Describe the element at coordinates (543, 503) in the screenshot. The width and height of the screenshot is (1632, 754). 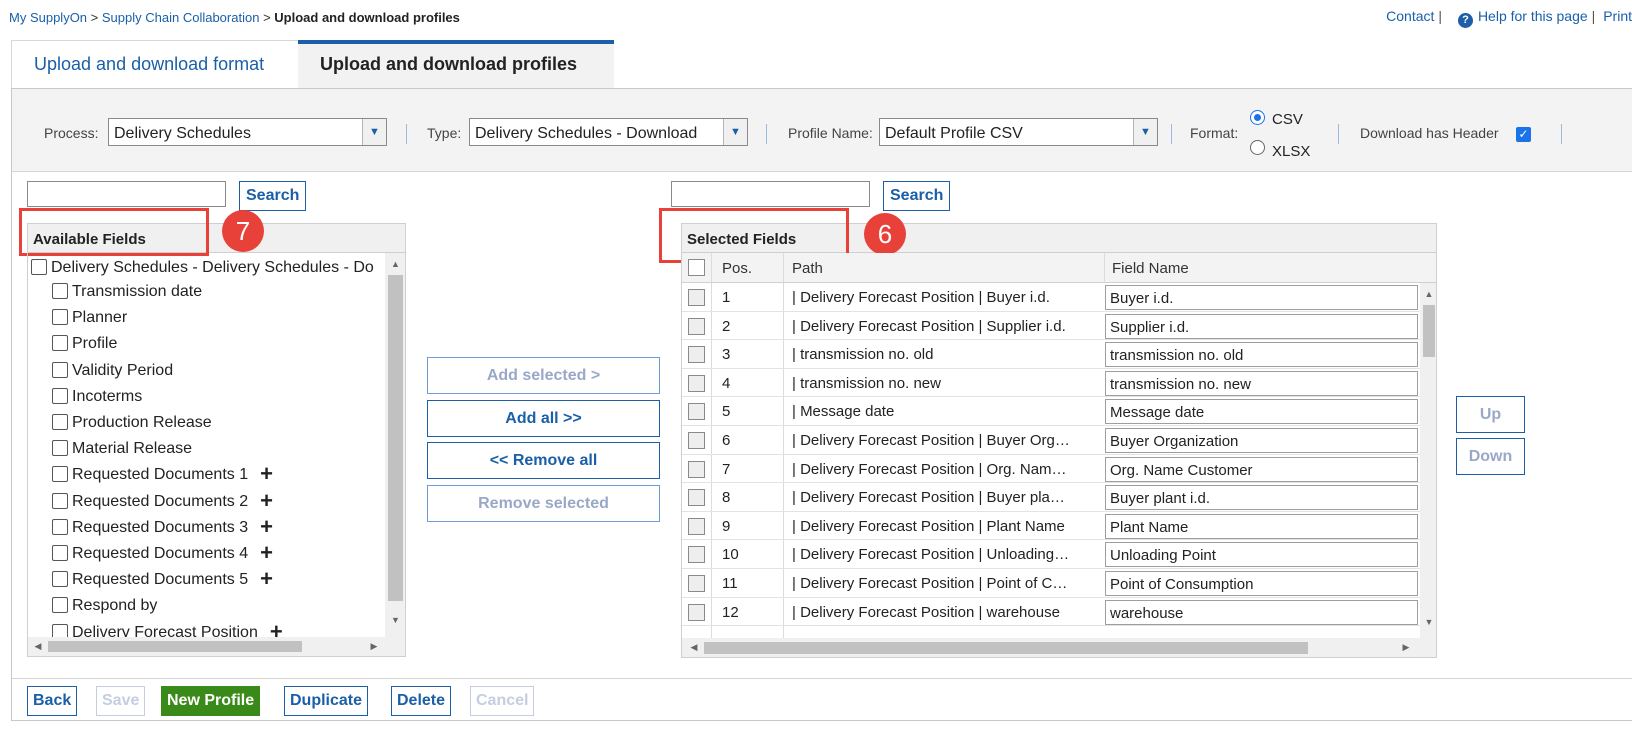
I see `remove-selected-button: Remove selected` at that location.